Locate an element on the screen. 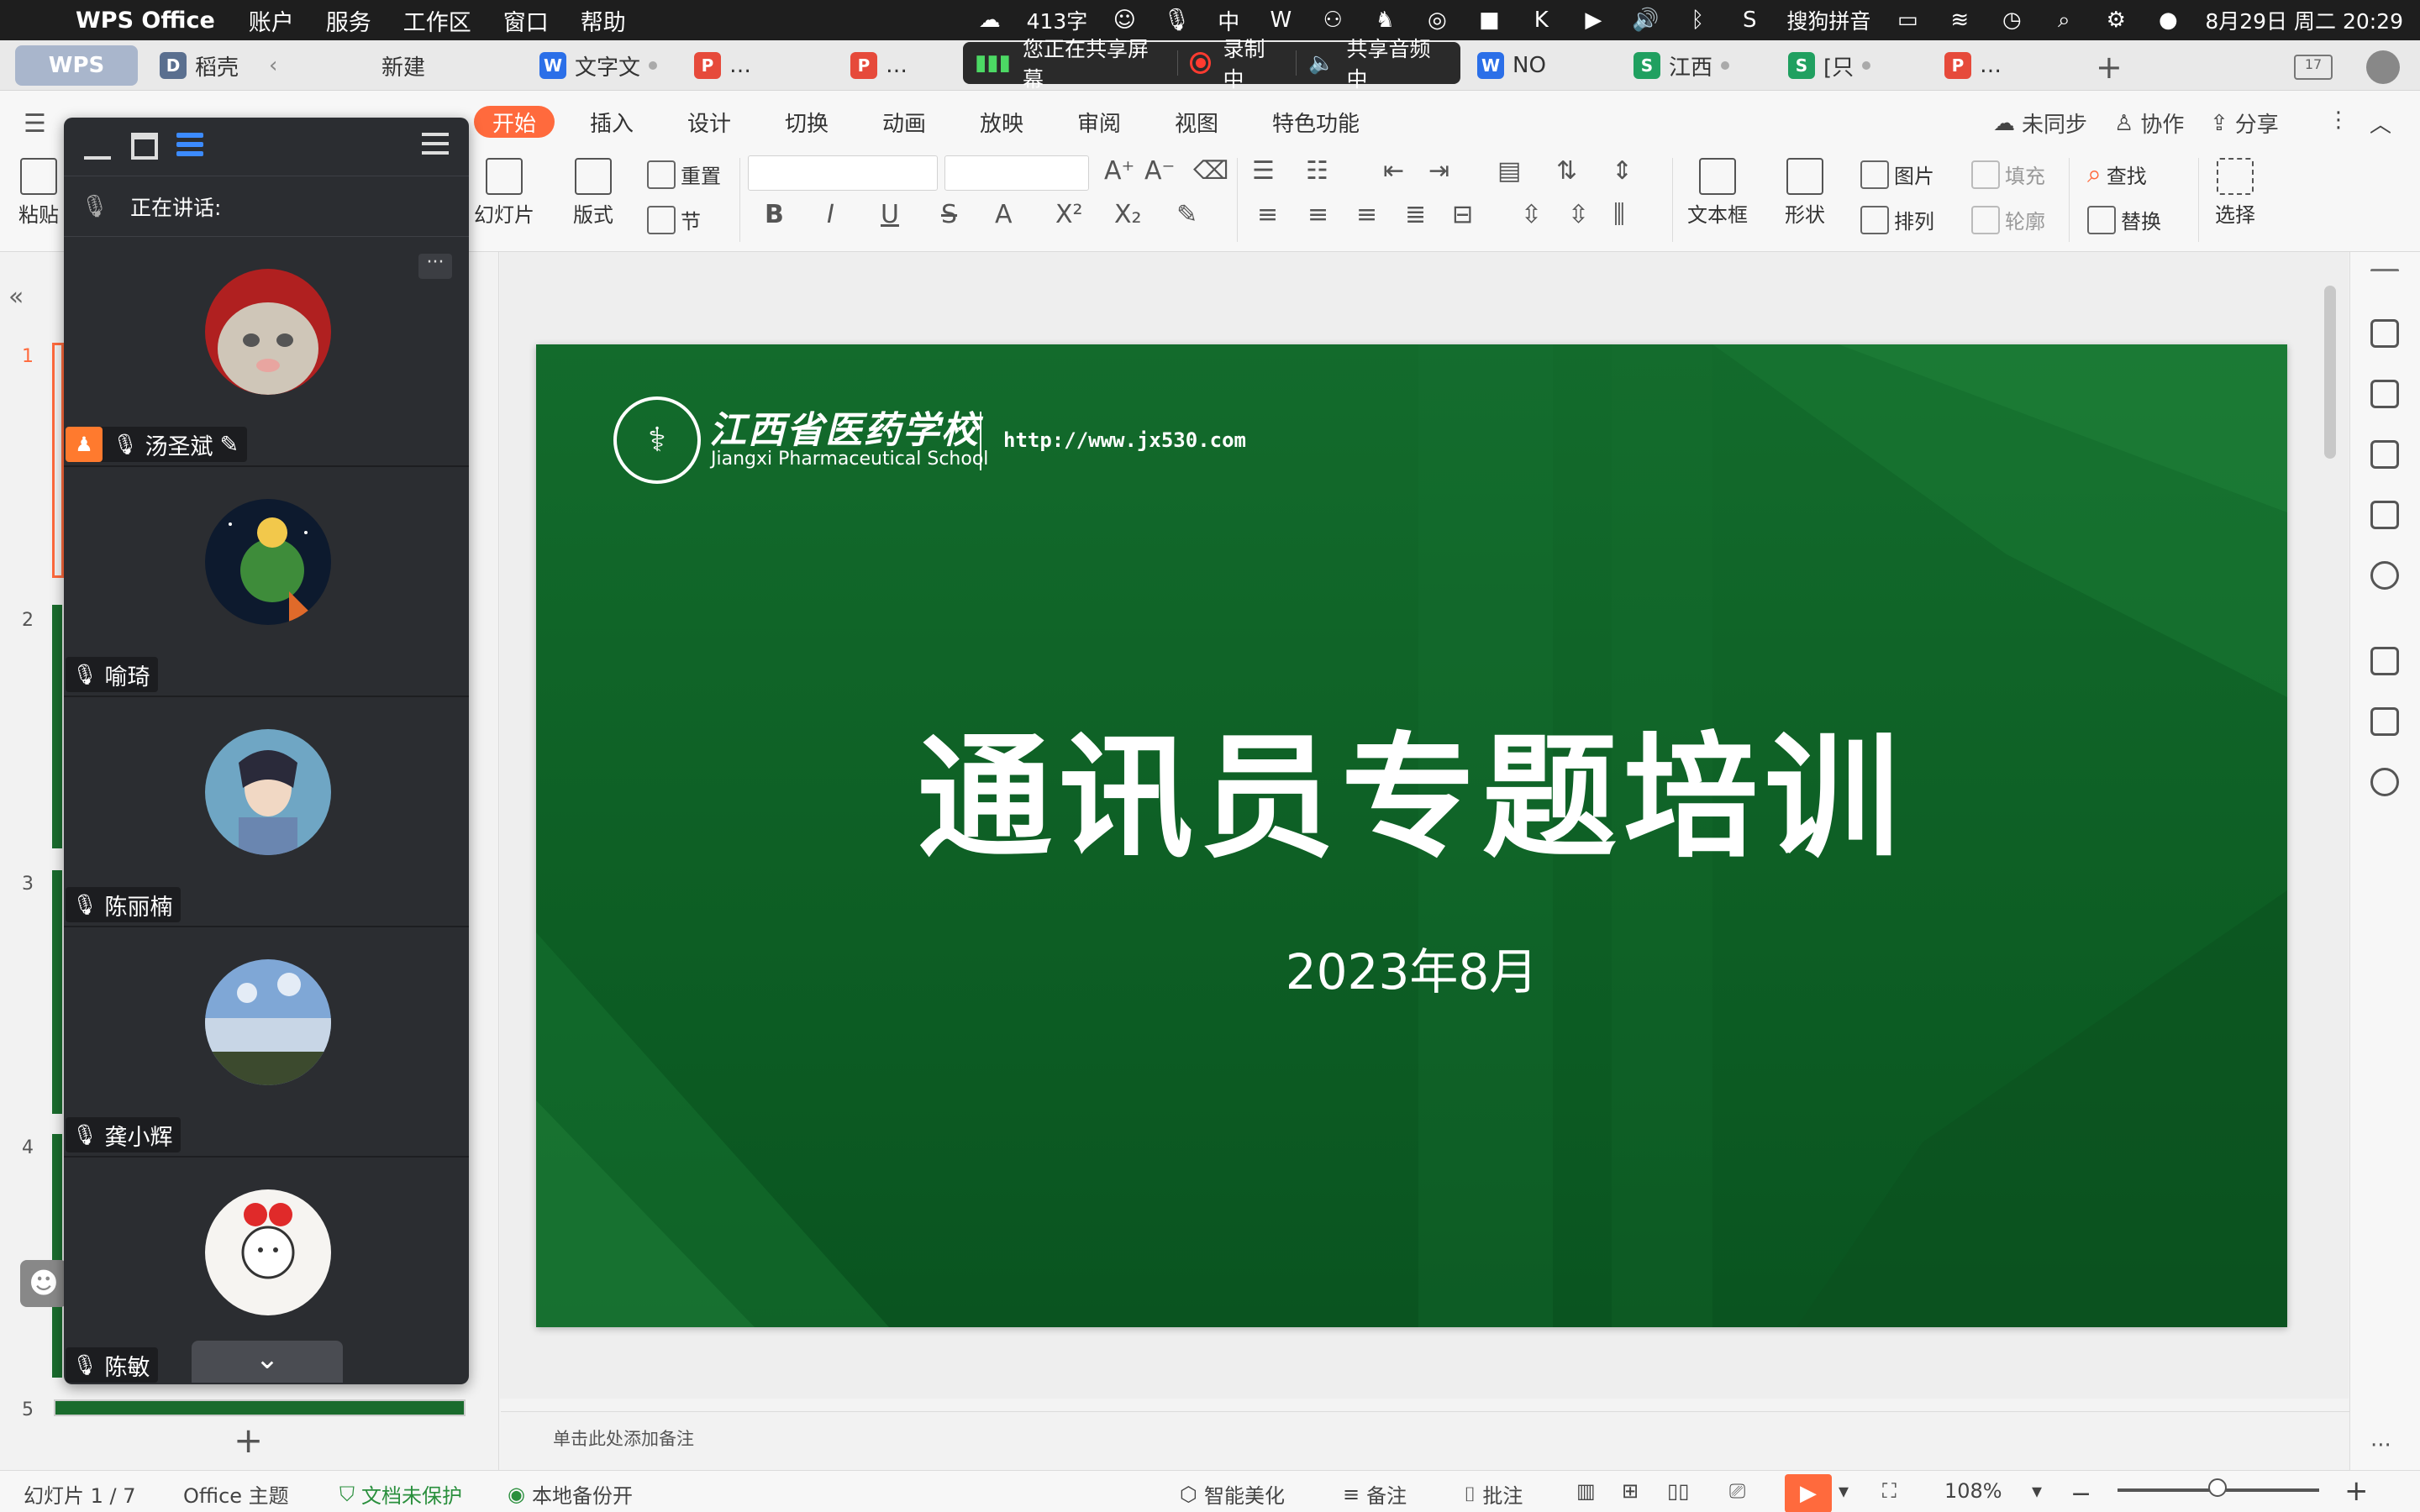  picture-button: 图片 is located at coordinates (1897, 174).